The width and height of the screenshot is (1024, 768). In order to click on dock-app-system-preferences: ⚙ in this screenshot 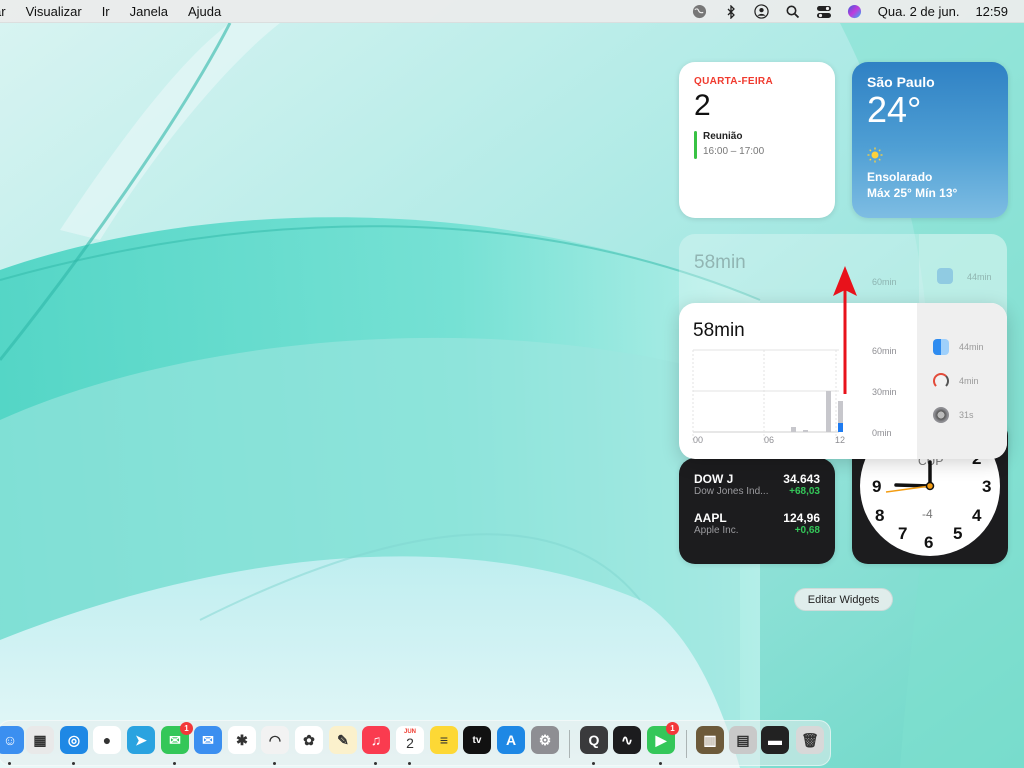, I will do `click(545, 740)`.